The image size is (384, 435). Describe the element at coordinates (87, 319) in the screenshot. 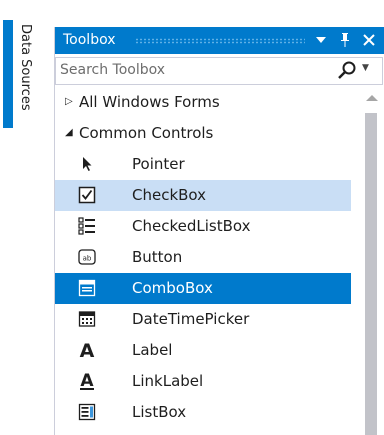

I see `datetimepicker-icon` at that location.